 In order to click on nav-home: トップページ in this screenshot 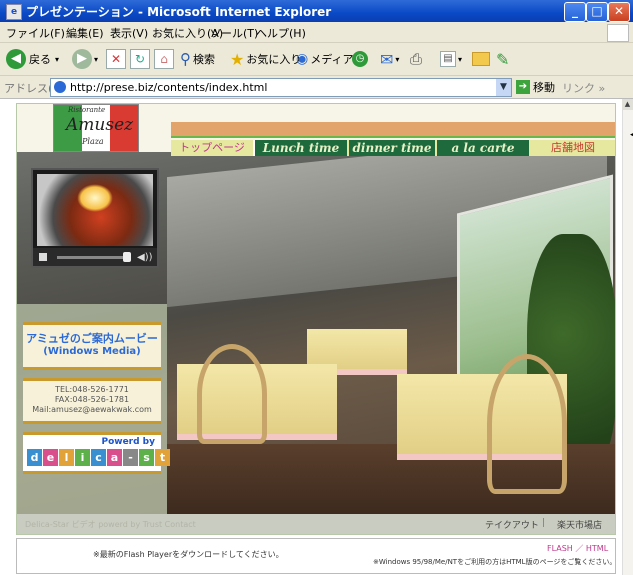, I will do `click(213, 148)`.